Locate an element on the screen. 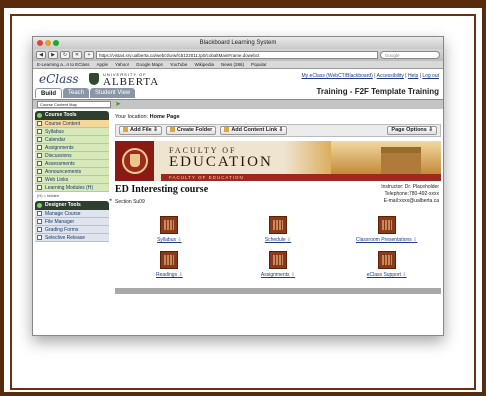 The height and width of the screenshot is (396, 486). close-window-button is located at coordinates (40, 43).